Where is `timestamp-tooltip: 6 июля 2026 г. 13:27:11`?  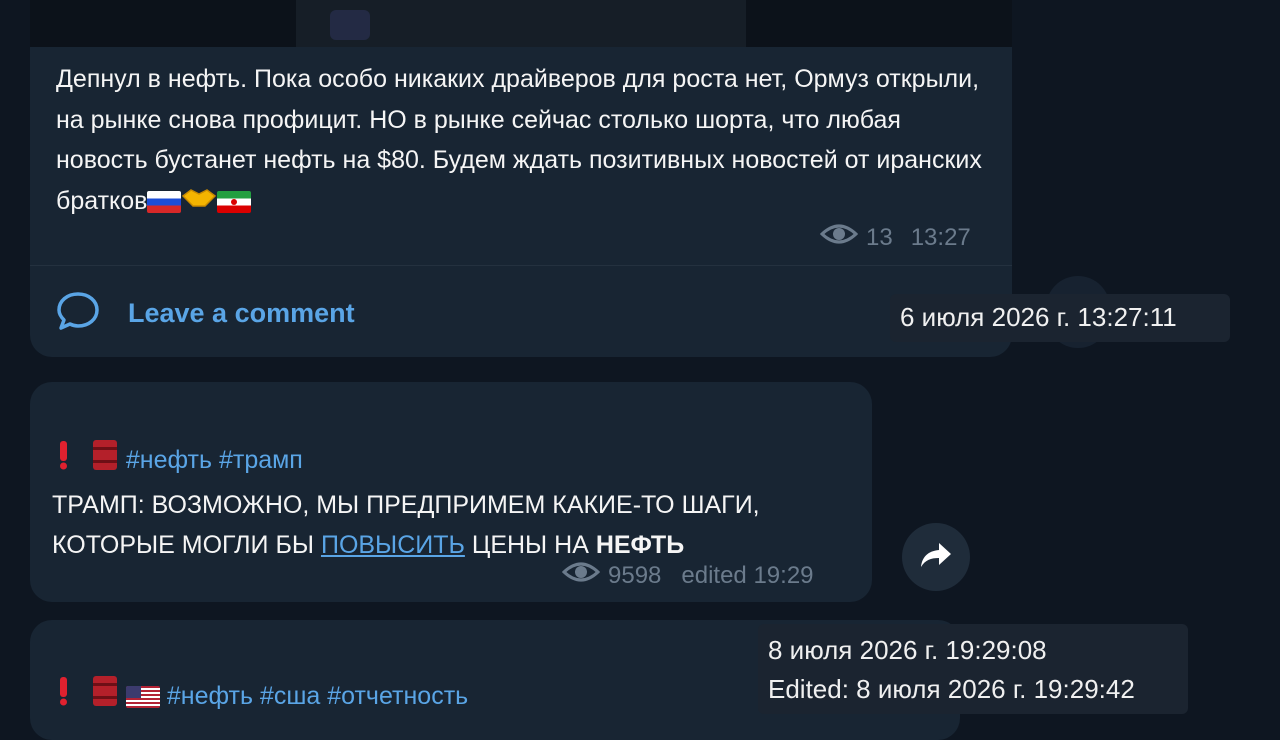 timestamp-tooltip: 6 июля 2026 г. 13:27:11 is located at coordinates (1060, 318).